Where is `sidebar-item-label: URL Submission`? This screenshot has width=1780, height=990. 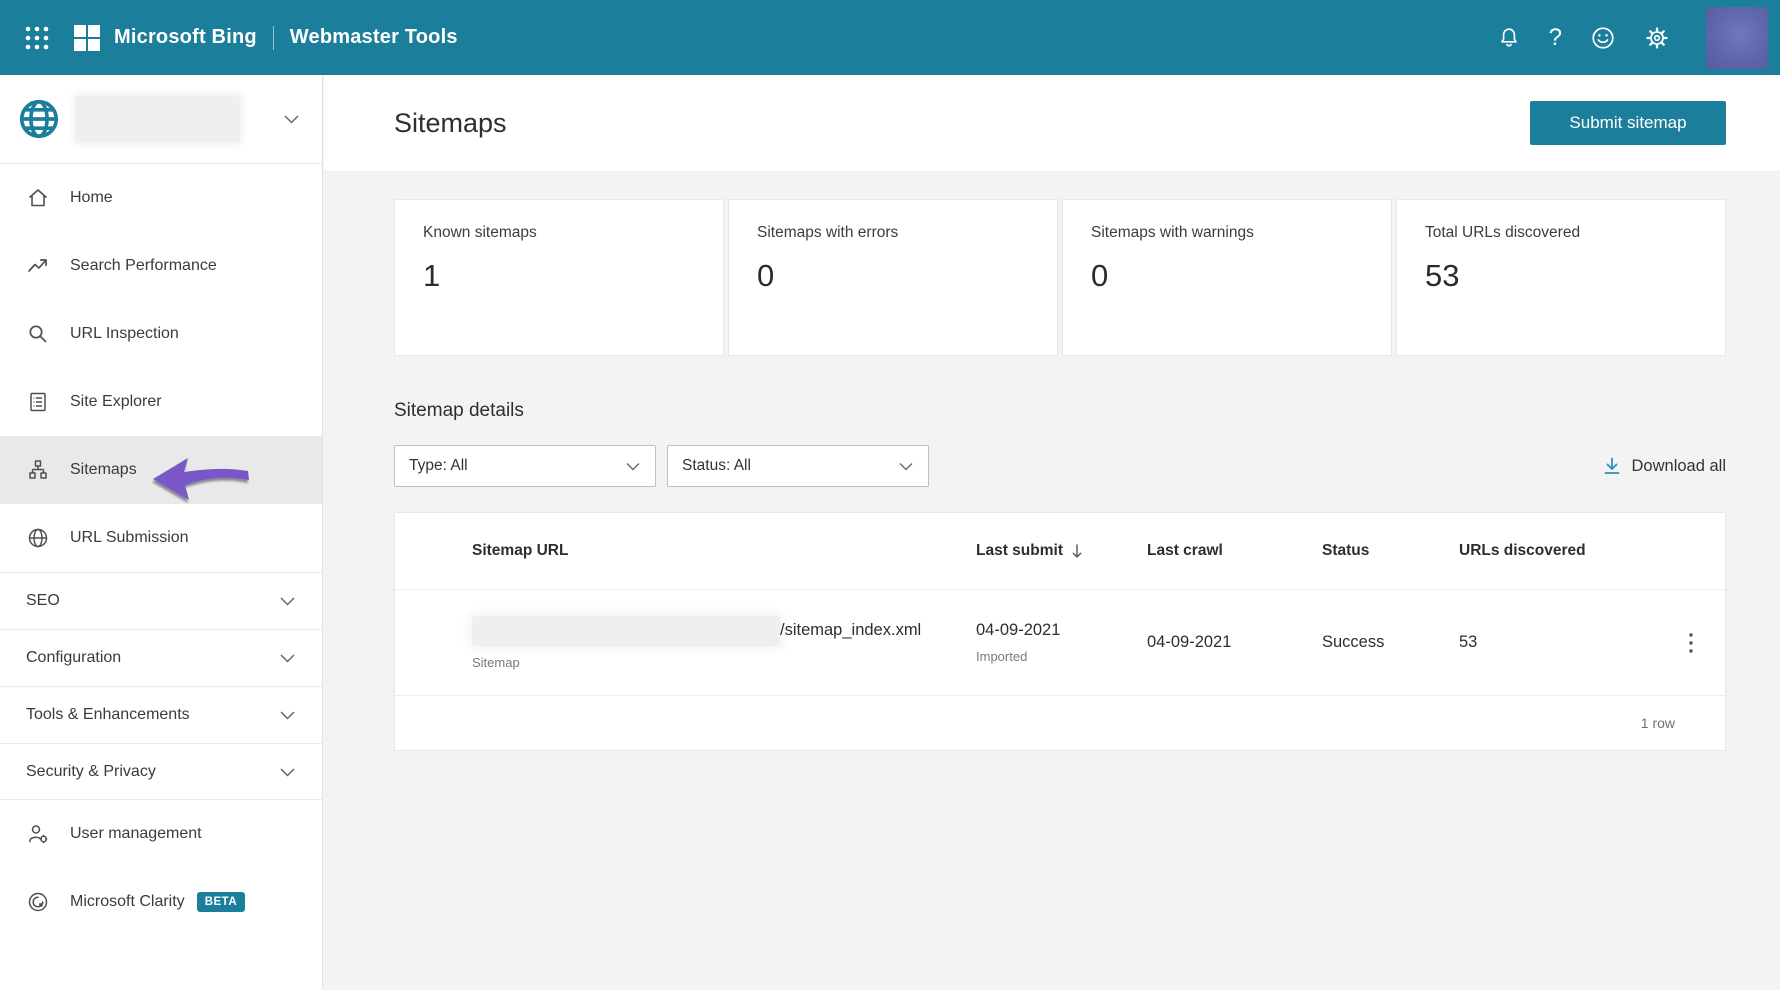 sidebar-item-label: URL Submission is located at coordinates (129, 537).